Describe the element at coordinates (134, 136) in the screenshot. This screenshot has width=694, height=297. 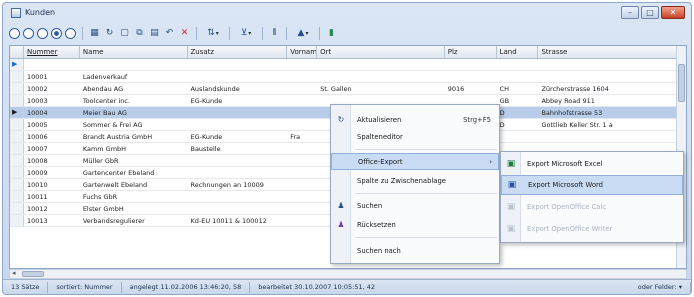
I see `cell-name: Brandt Austria GmbH` at that location.